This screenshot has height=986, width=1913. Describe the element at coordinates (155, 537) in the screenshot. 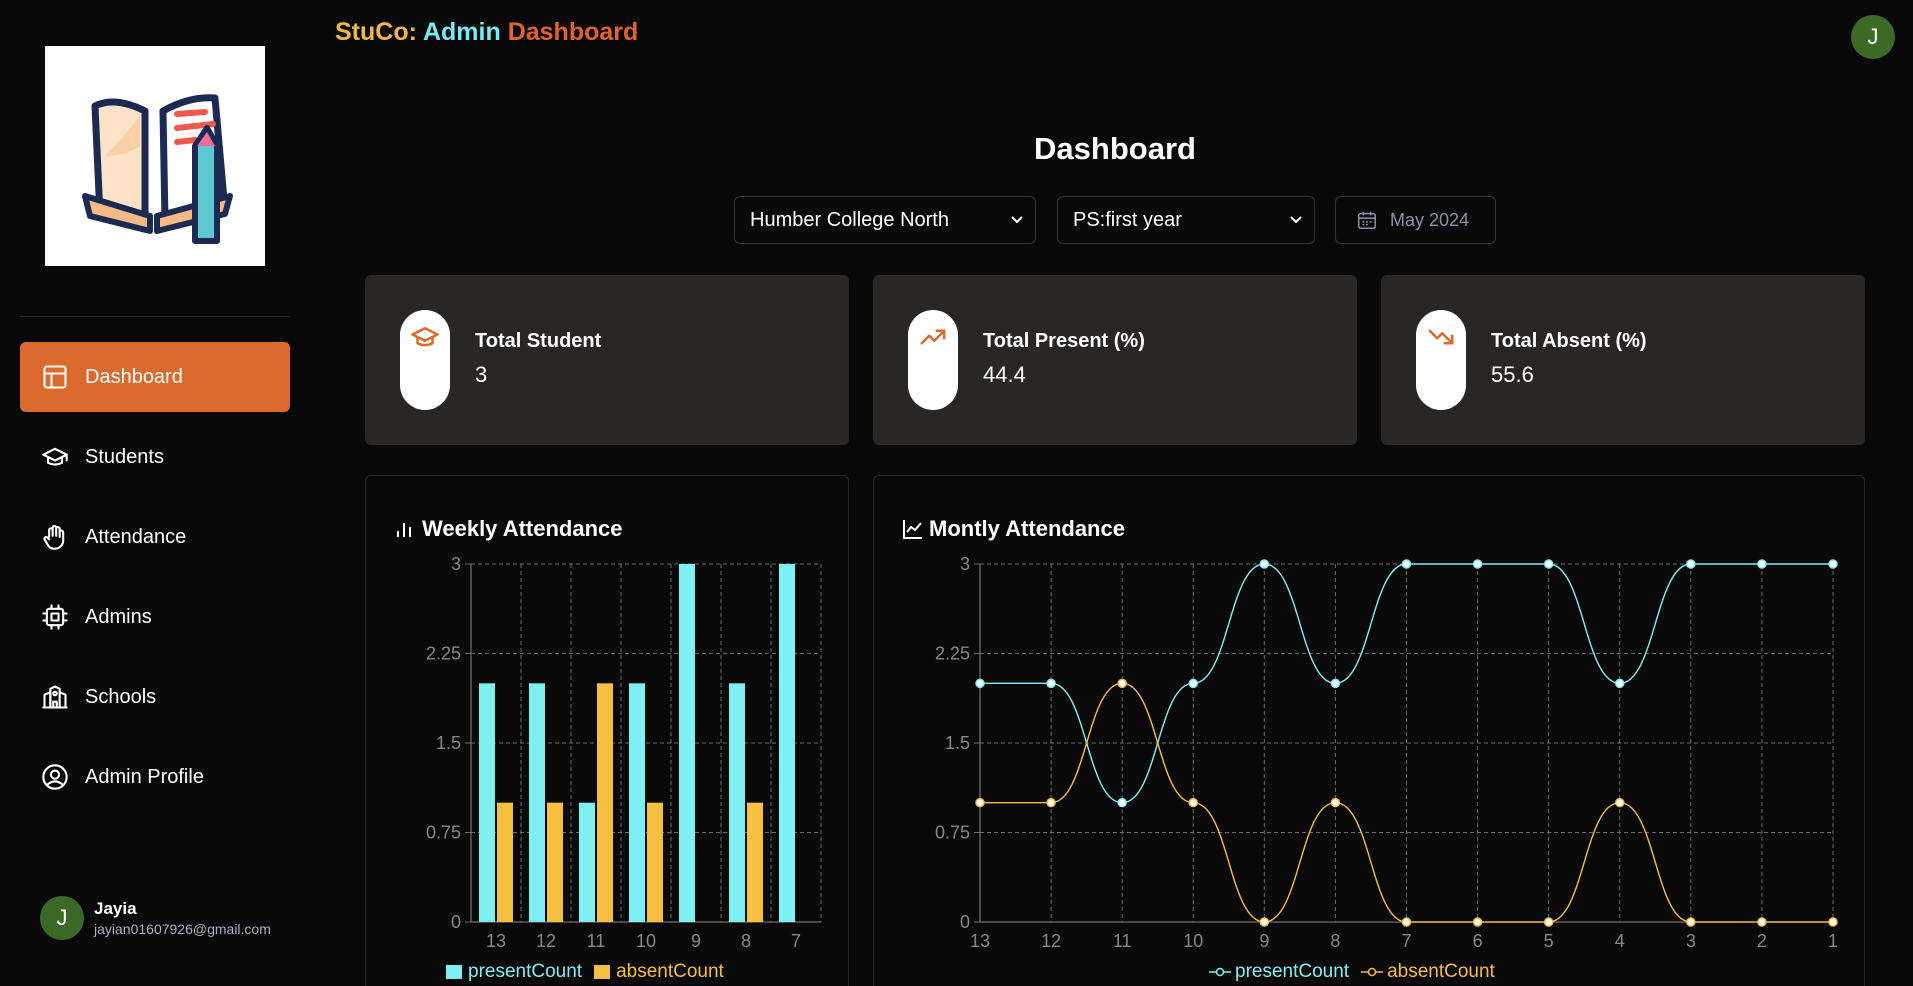

I see `sidebar-item-attendance: Attendance` at that location.